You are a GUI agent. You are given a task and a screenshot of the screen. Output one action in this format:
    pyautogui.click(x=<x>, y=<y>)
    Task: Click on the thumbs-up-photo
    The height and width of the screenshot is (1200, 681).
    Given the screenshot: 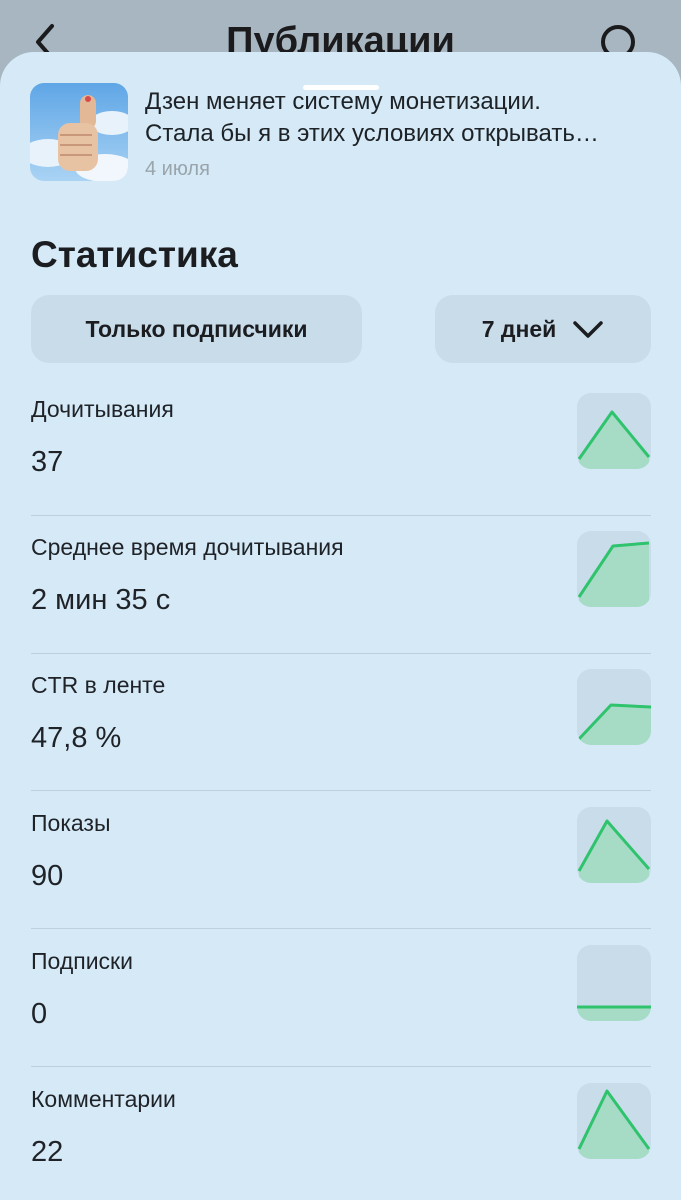 What is the action you would take?
    pyautogui.click(x=79, y=132)
    